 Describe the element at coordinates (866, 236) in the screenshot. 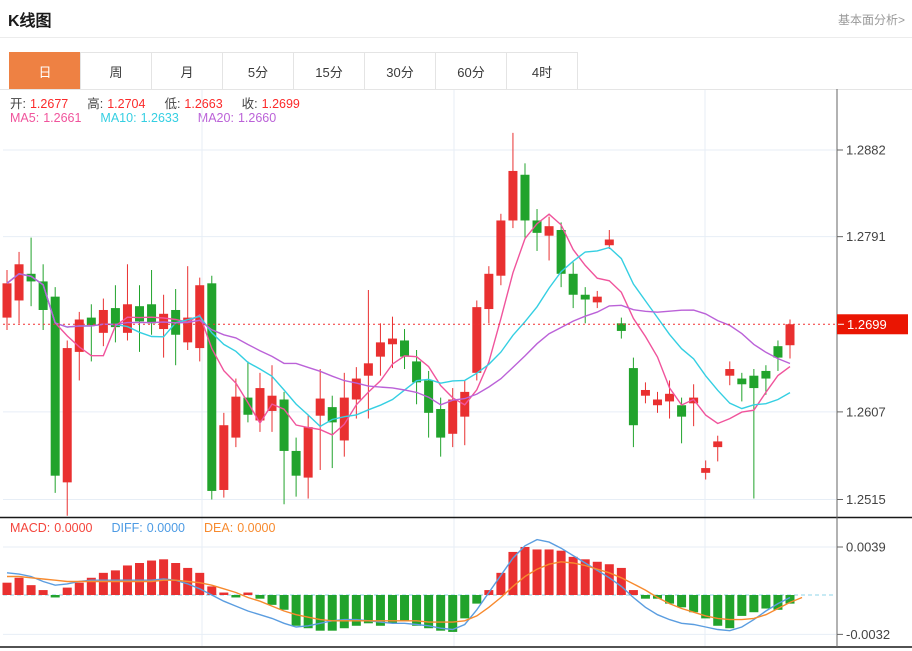

I see `axis-tick-label: 1.2791` at that location.